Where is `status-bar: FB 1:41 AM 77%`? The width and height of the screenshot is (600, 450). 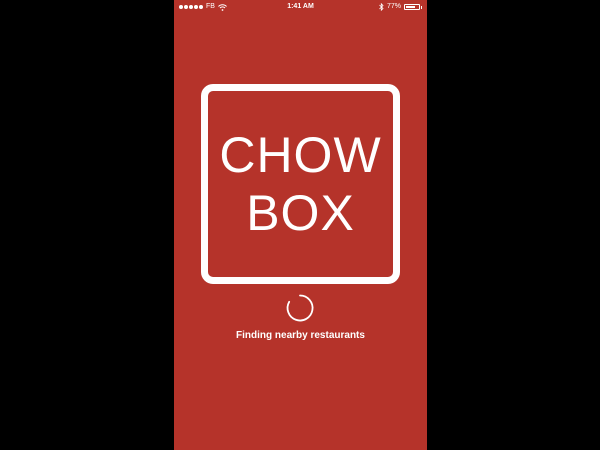
status-bar: FB 1:41 AM 77% is located at coordinates (300, 7).